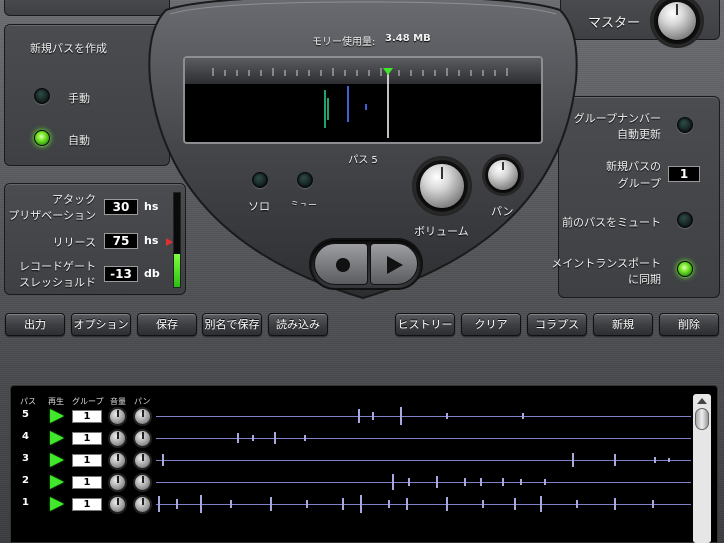 The height and width of the screenshot is (543, 724). What do you see at coordinates (35, 324) in the screenshot?
I see `output-button: 出力` at bounding box center [35, 324].